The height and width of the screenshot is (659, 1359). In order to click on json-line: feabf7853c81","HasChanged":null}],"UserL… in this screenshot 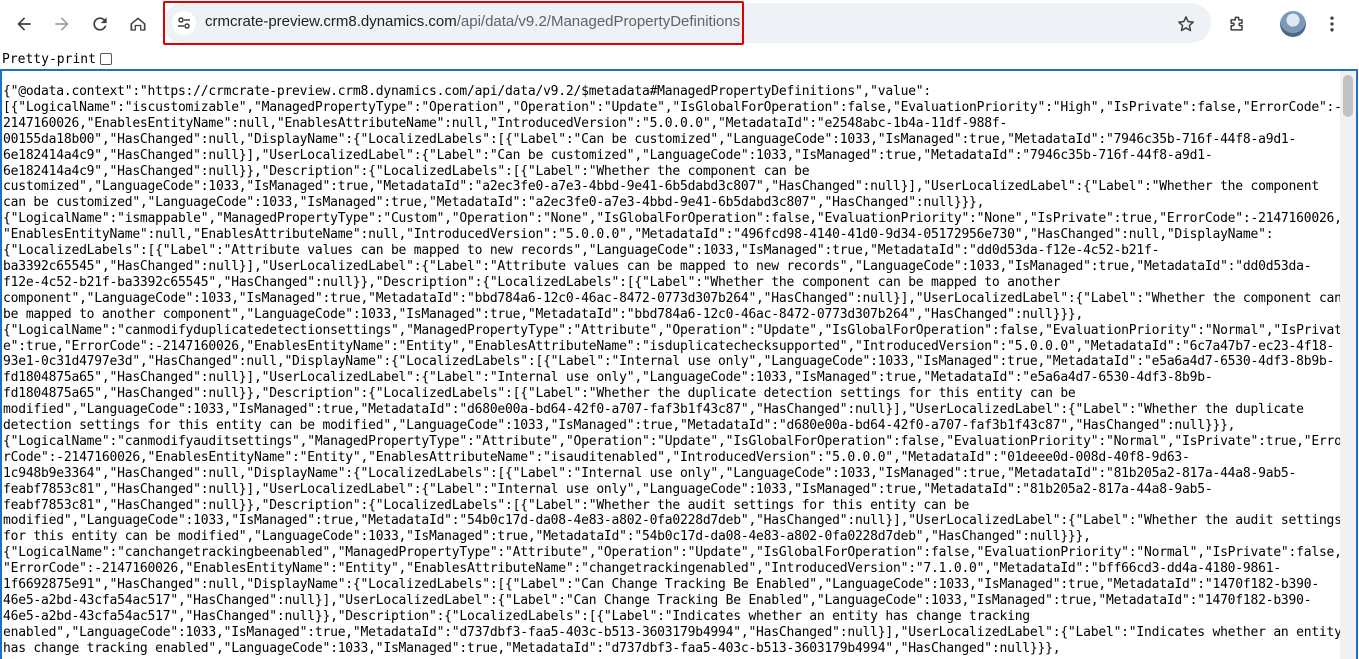, I will do `click(608, 489)`.